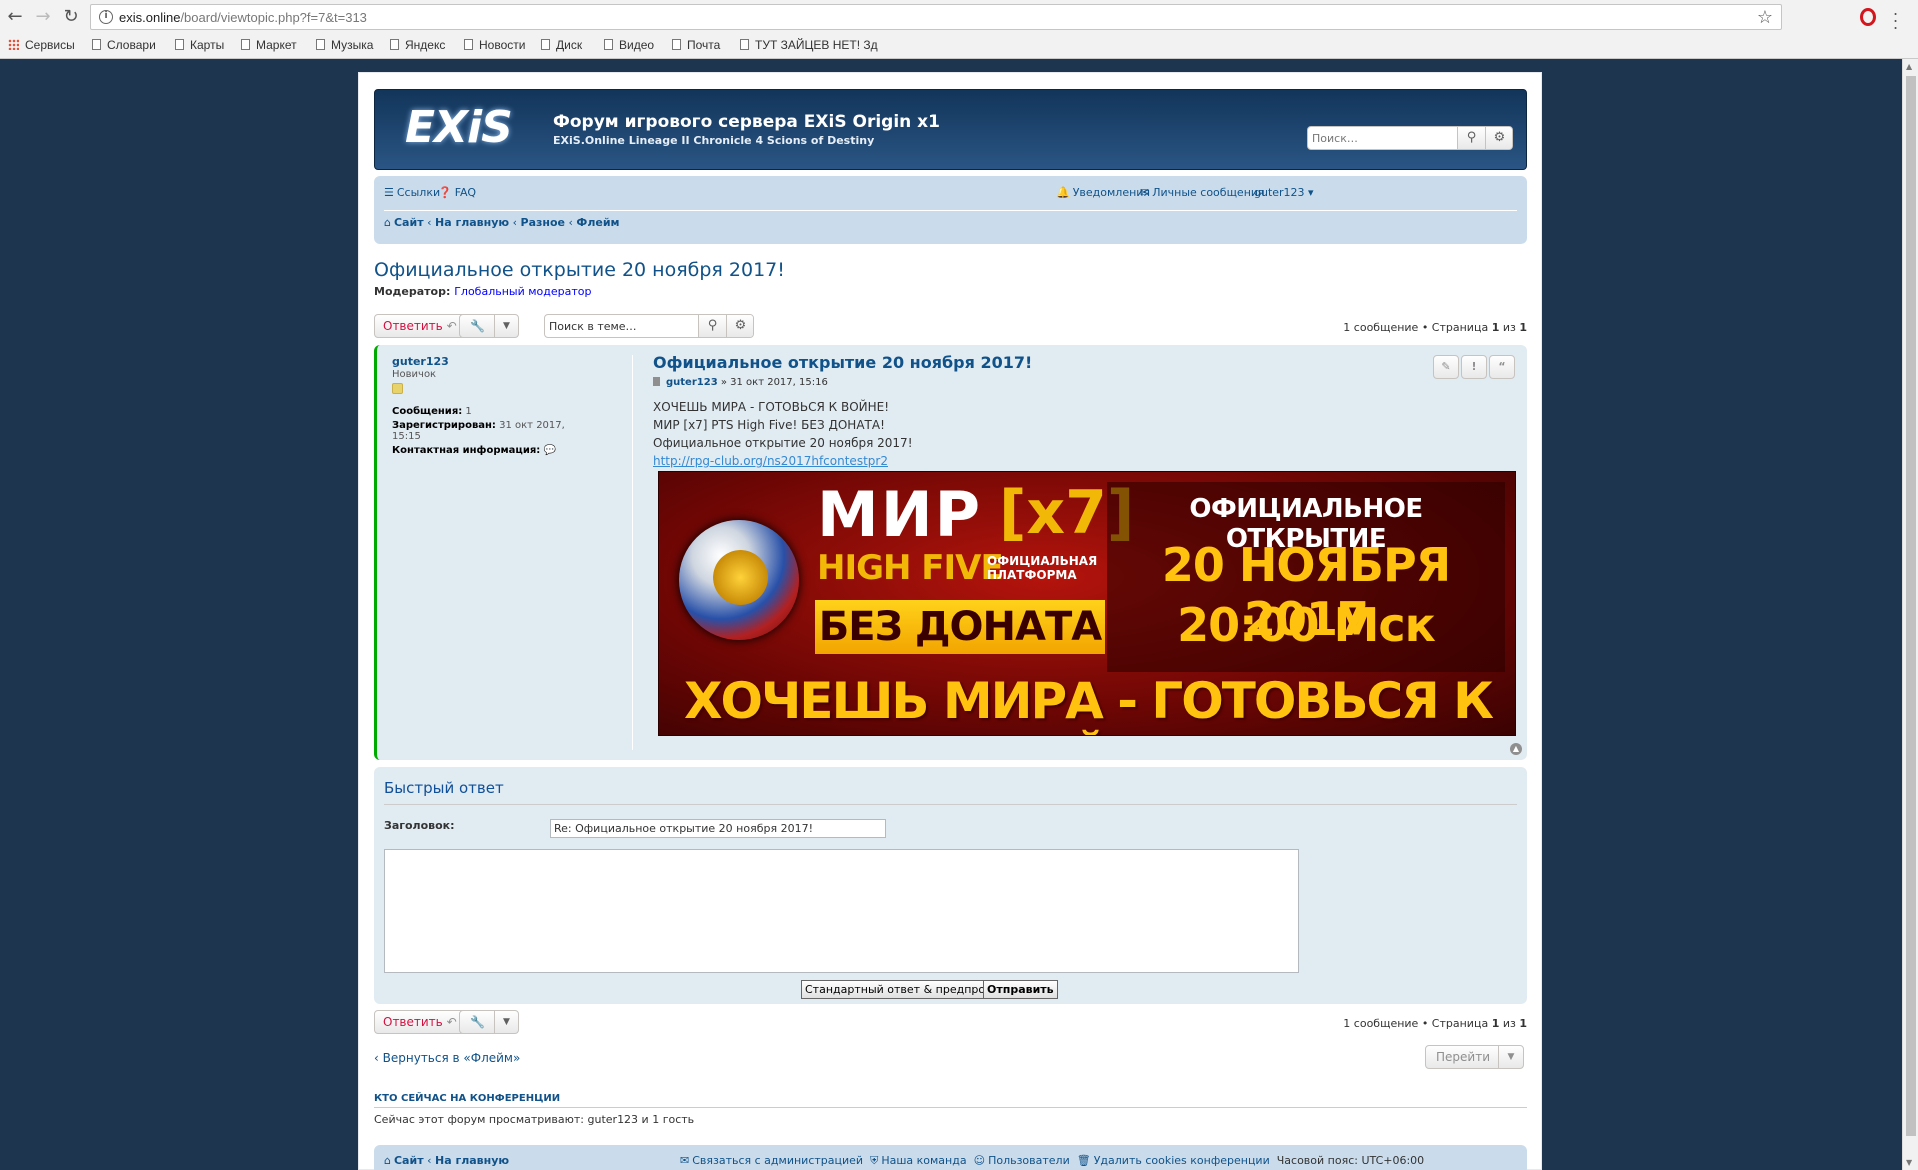 The image size is (1918, 1170). Describe the element at coordinates (1502, 367) in the screenshot. I see `quote-icon: “` at that location.